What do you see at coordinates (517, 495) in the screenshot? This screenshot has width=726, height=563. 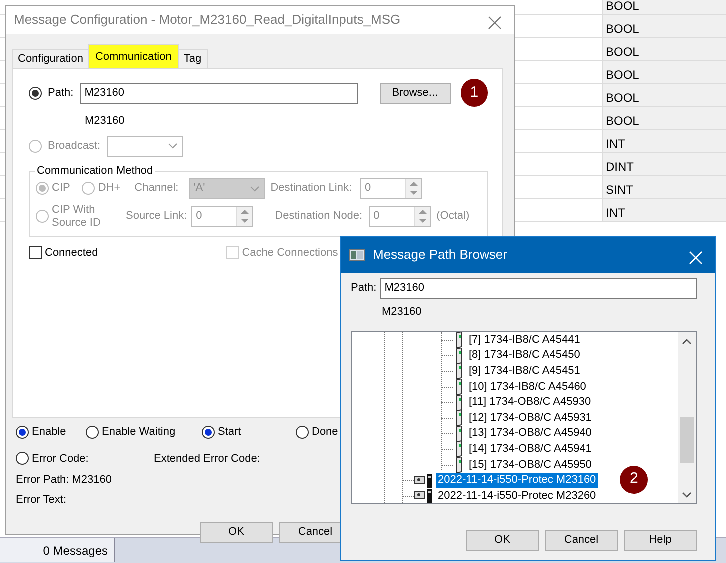 I see `tree-item: 2022-11-14-i550-Protec M23260` at bounding box center [517, 495].